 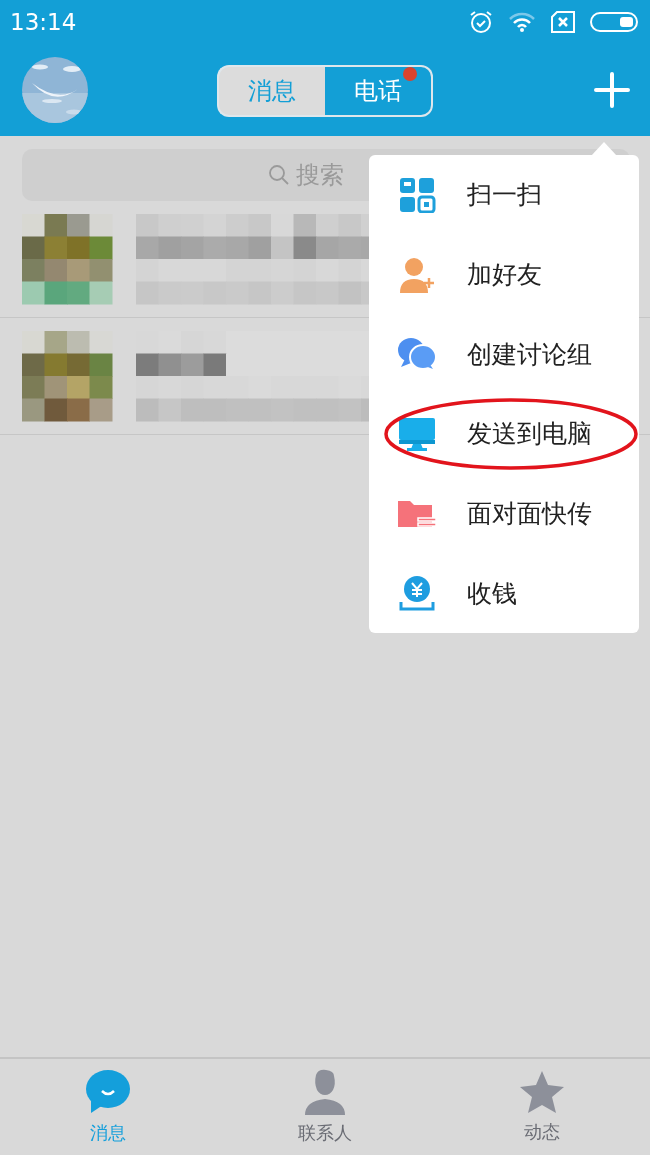 I want to click on menu-item: 加好友, so click(x=504, y=274).